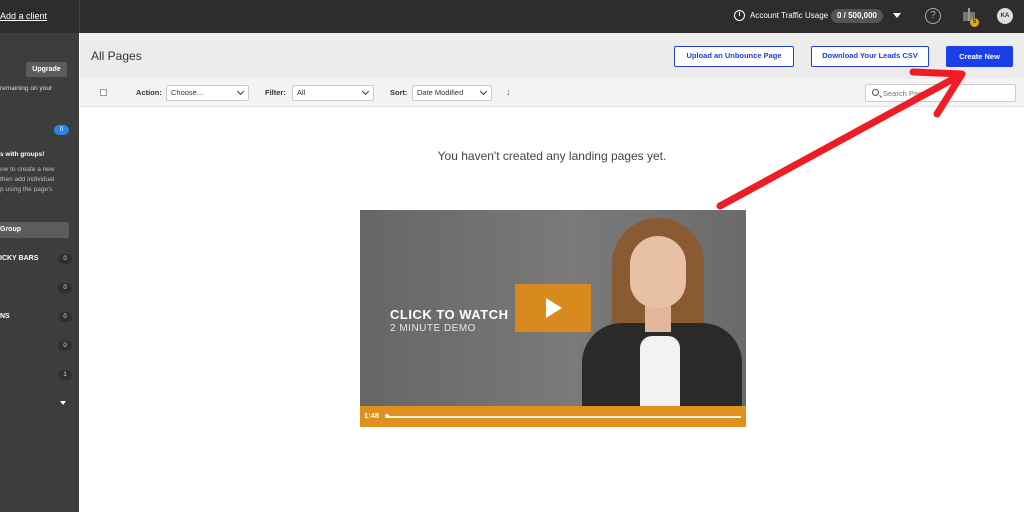 This screenshot has width=1024, height=512. Describe the element at coordinates (875, 92) in the screenshot. I see `search-icon` at that location.